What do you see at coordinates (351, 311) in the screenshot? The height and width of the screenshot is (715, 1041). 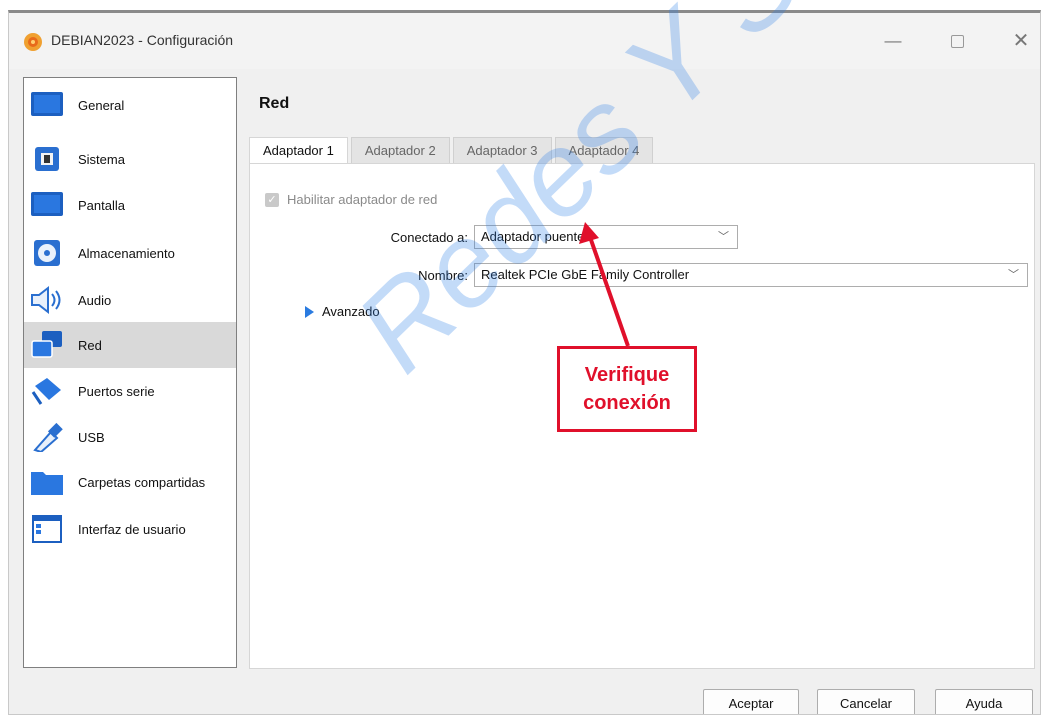 I see `advanced-label: Avanzado` at bounding box center [351, 311].